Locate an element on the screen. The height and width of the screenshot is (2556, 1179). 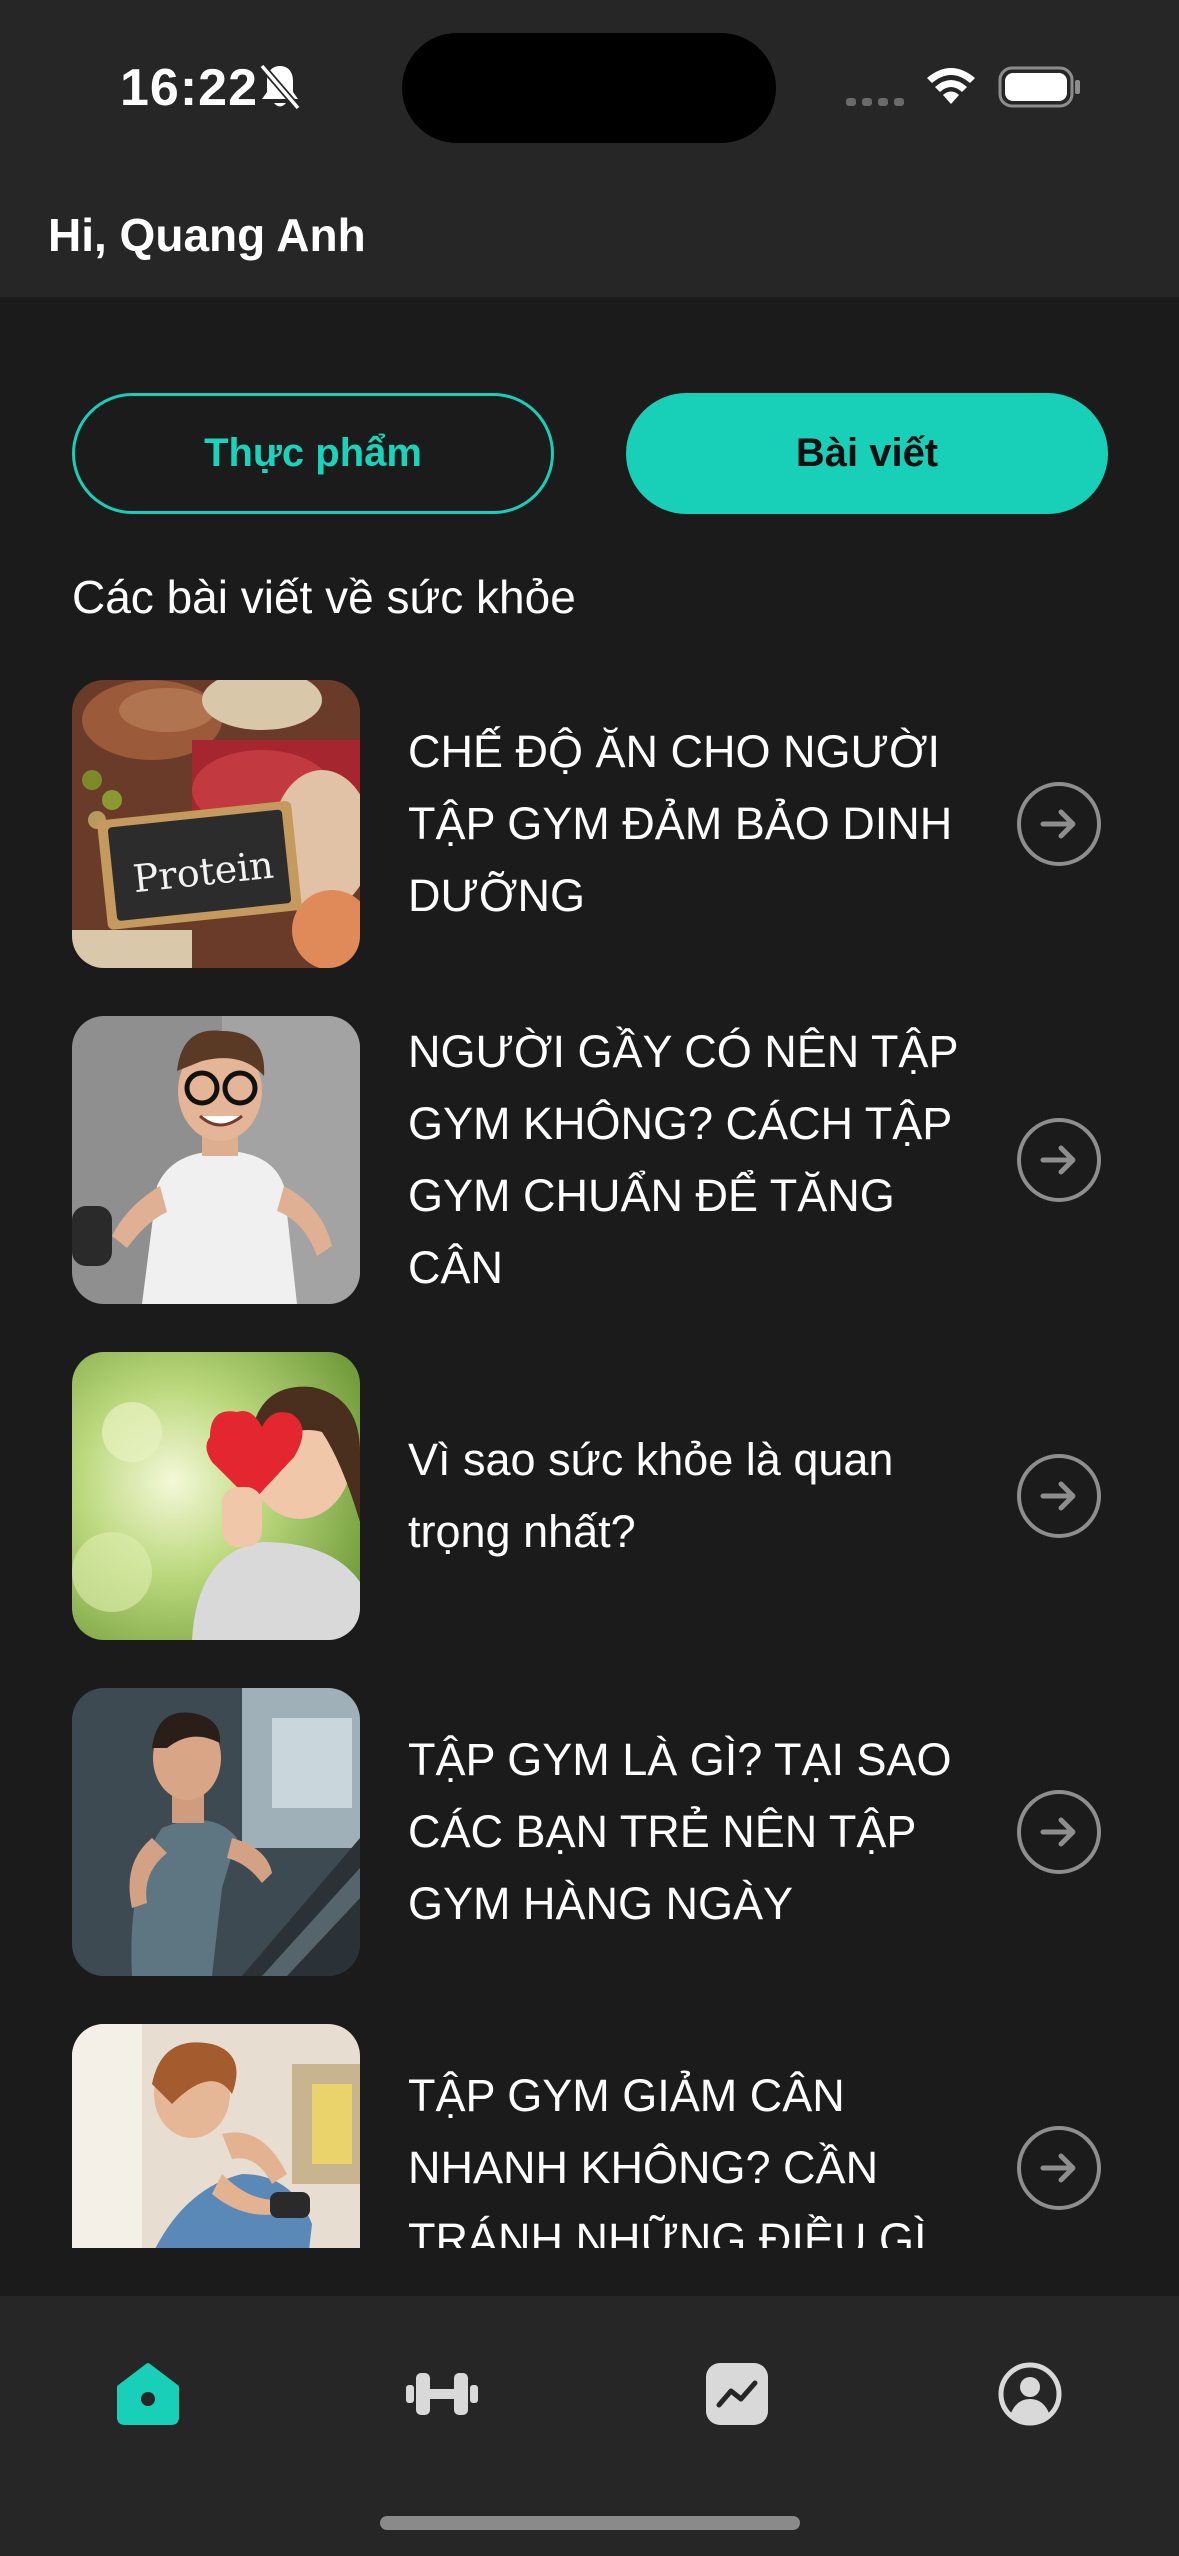
article-thumbnail-protein: Protein is located at coordinates (216, 824).